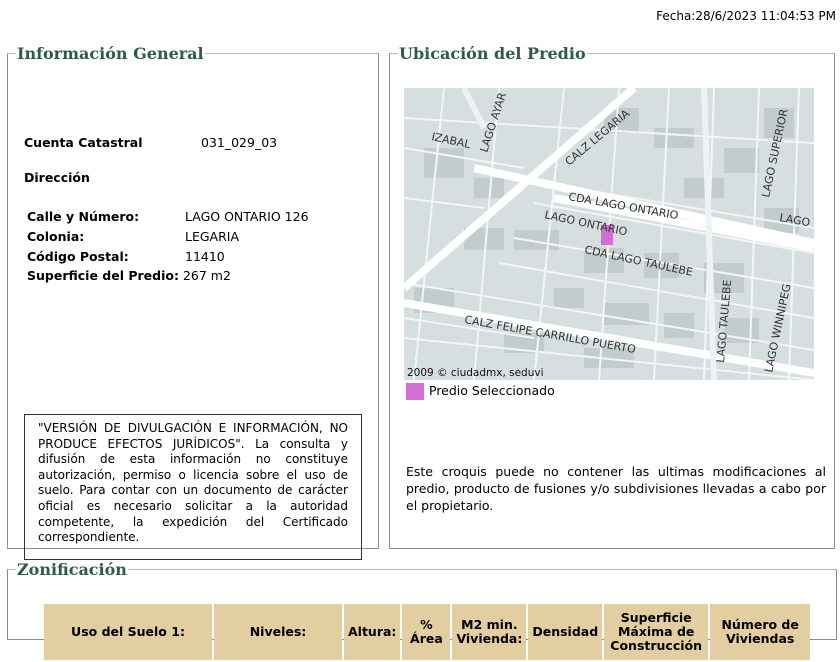 The width and height of the screenshot is (840, 662). I want to click on ubicacion-predio-title: Ubicación del Predio, so click(492, 53).